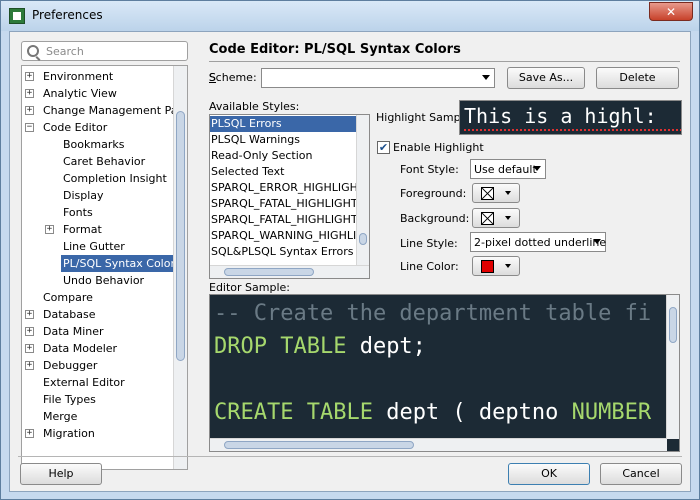  I want to click on highlight-sample-text: This is a highl:, so click(560, 116).